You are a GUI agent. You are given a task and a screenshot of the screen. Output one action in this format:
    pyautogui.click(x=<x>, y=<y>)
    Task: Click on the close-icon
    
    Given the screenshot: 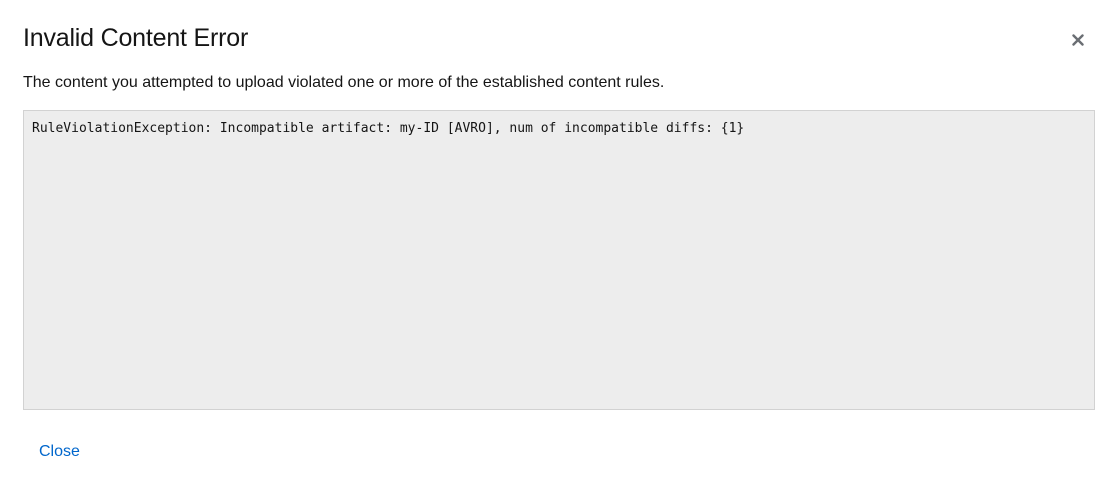 What is the action you would take?
    pyautogui.click(x=1078, y=40)
    